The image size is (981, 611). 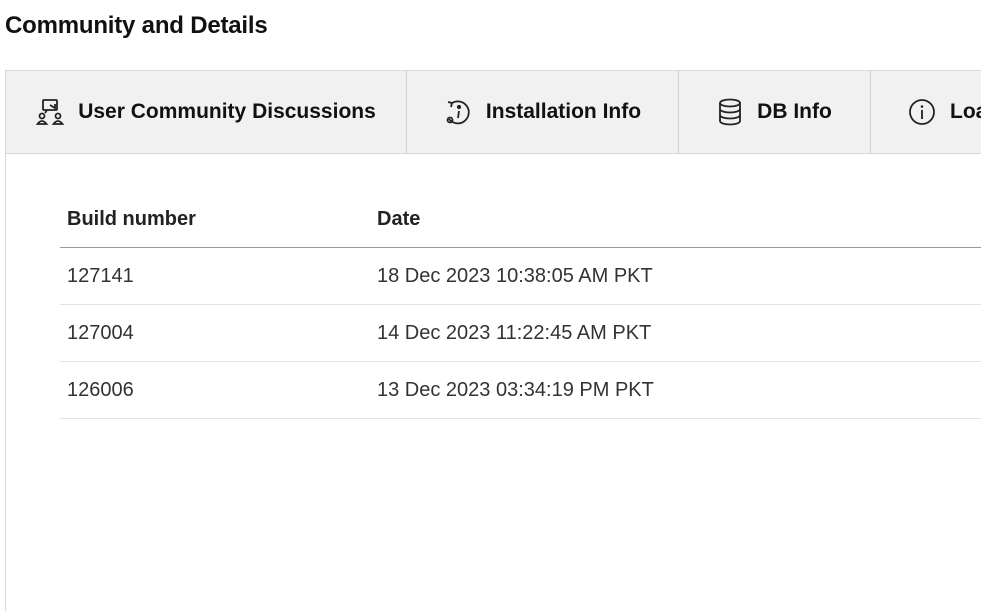 What do you see at coordinates (520, 219) in the screenshot?
I see `table-header: Build number Date` at bounding box center [520, 219].